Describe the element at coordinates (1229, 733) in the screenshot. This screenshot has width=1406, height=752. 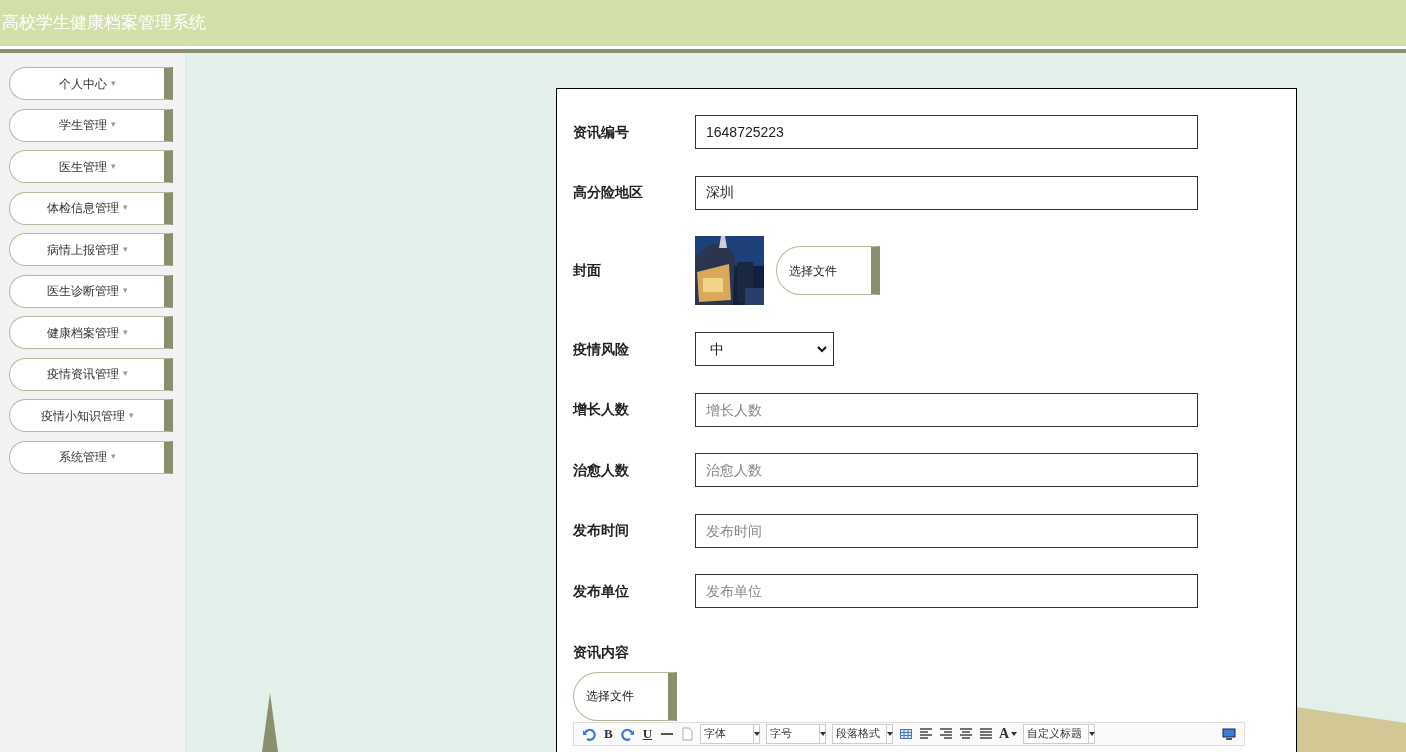
I see `monitor-icon` at that location.